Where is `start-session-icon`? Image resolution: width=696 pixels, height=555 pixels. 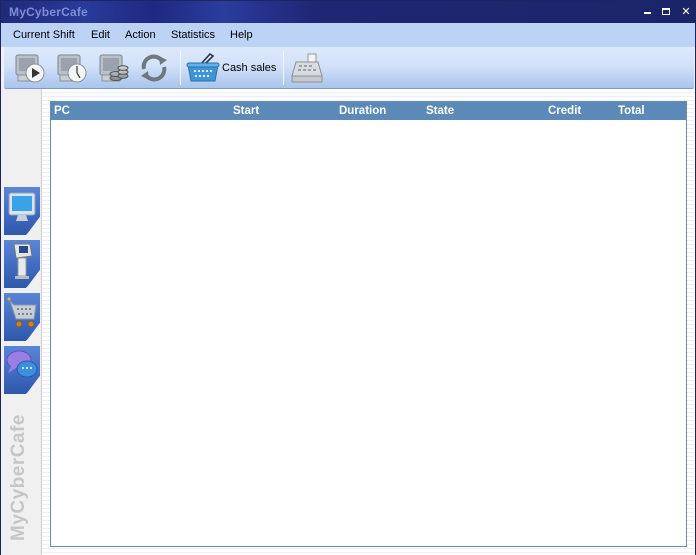 start-session-icon is located at coordinates (30, 68).